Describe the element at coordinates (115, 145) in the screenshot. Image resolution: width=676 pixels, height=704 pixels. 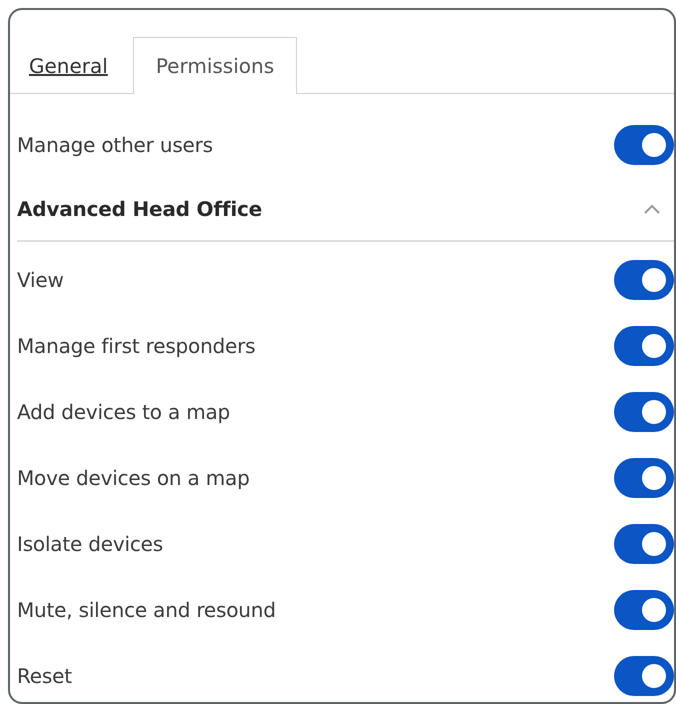
I see `permission-label: Manage other users` at that location.